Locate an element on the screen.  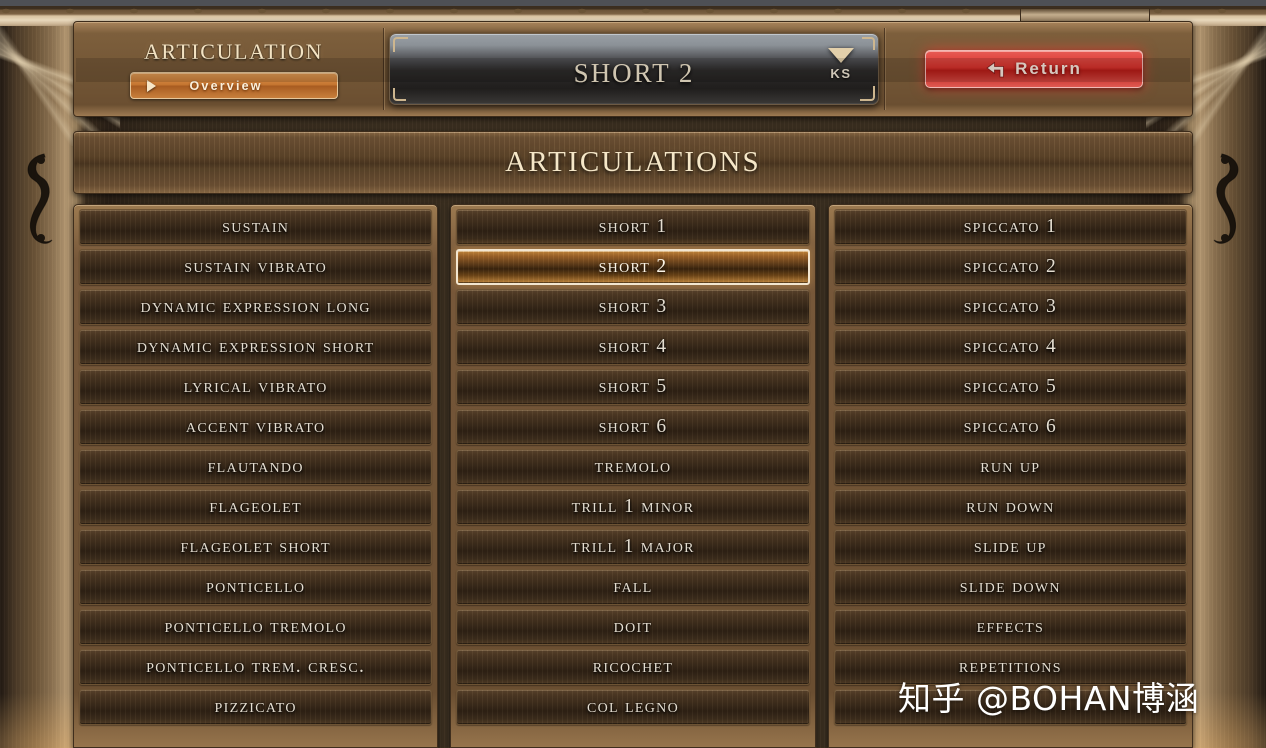
articulation-label: Spiccato 6 is located at coordinates (1010, 426).